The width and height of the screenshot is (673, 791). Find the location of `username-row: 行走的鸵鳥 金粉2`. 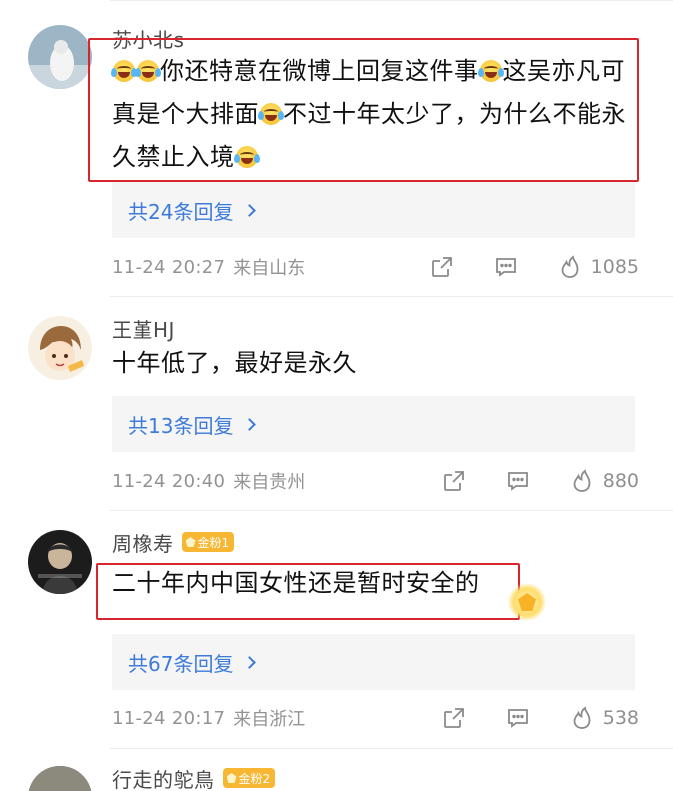

username-row: 行走的鸵鳥 金粉2 is located at coordinates (194, 777).